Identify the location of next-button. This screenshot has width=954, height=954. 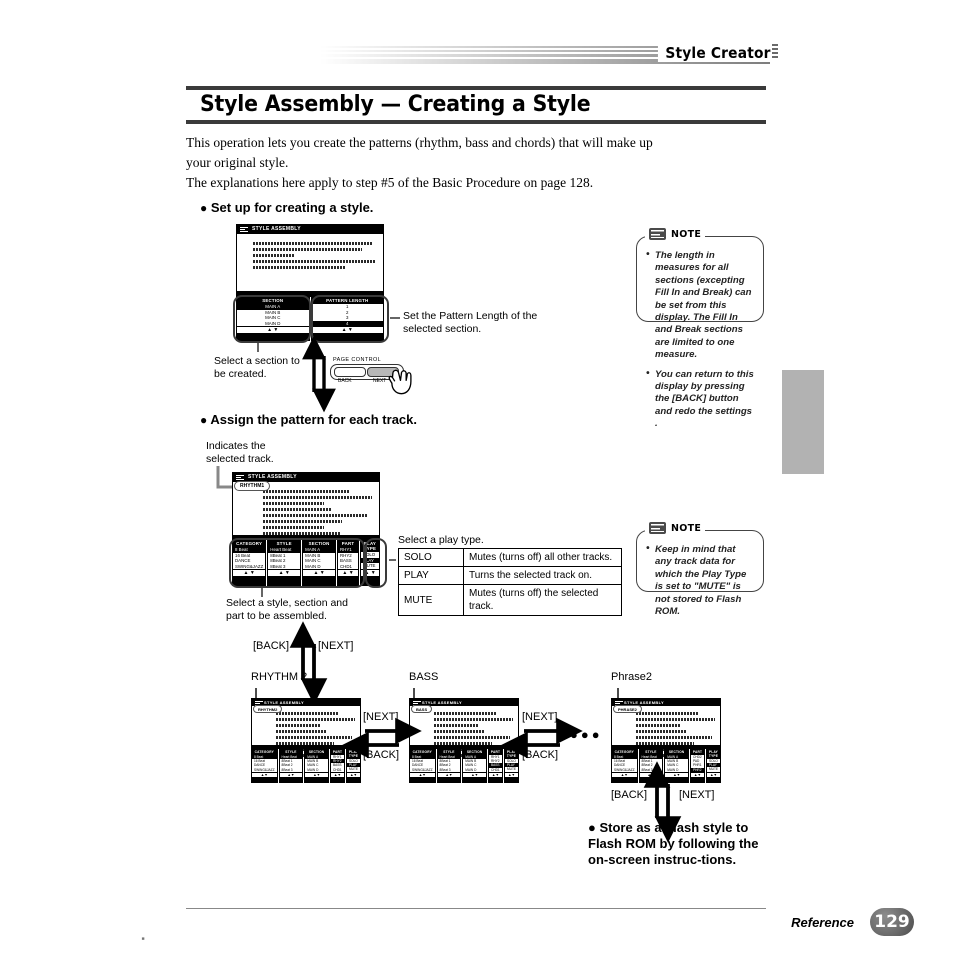
(383, 372).